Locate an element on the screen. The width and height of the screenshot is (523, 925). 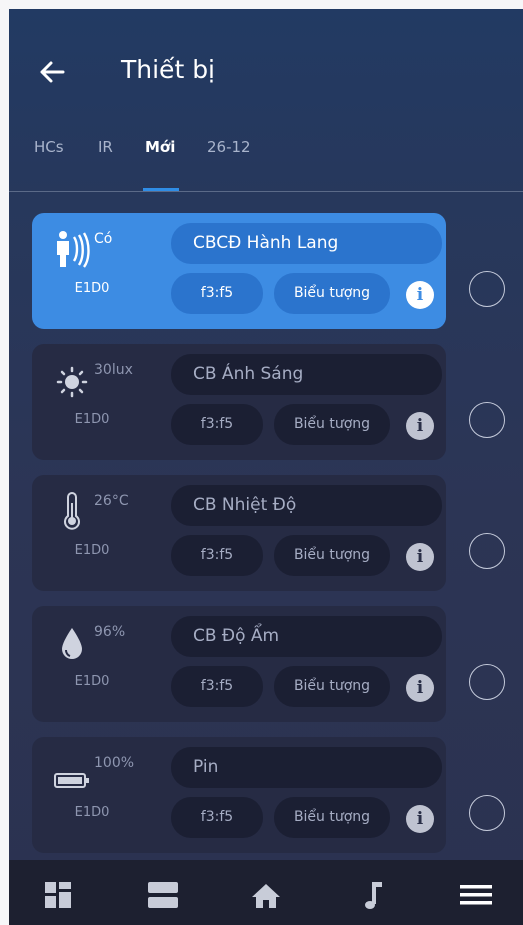
device-name-field: CBCĐ Hành Lang is located at coordinates (306, 243).